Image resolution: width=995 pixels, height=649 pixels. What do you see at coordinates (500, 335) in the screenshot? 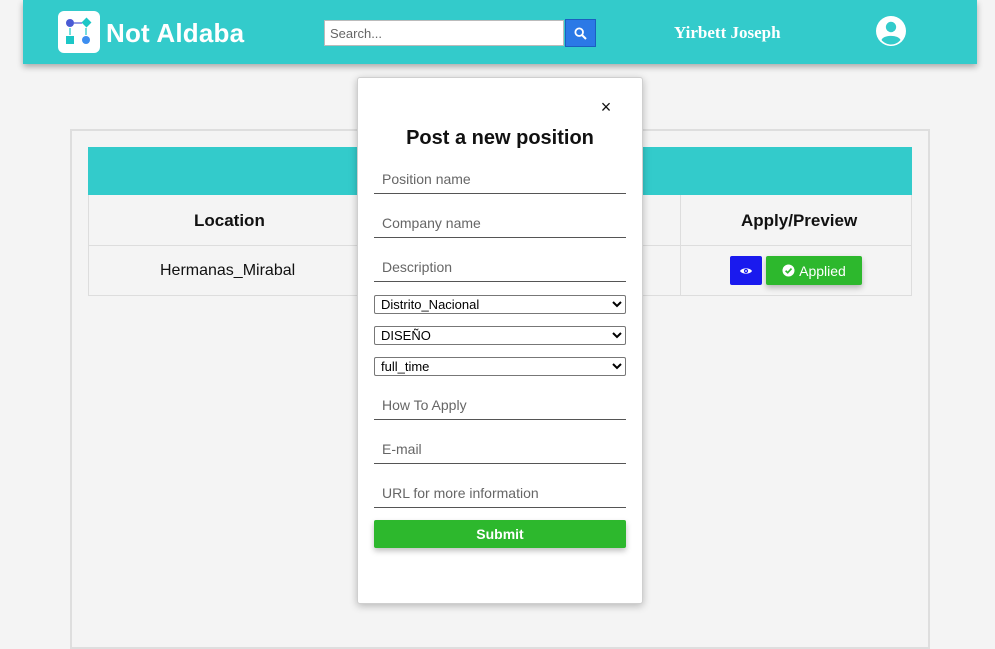
I see `category-select: DISEÑO` at bounding box center [500, 335].